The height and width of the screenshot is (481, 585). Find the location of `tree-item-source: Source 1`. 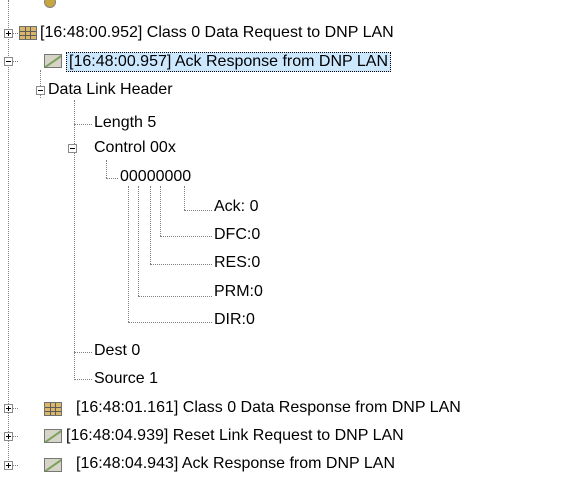

tree-item-source: Source 1 is located at coordinates (126, 379).